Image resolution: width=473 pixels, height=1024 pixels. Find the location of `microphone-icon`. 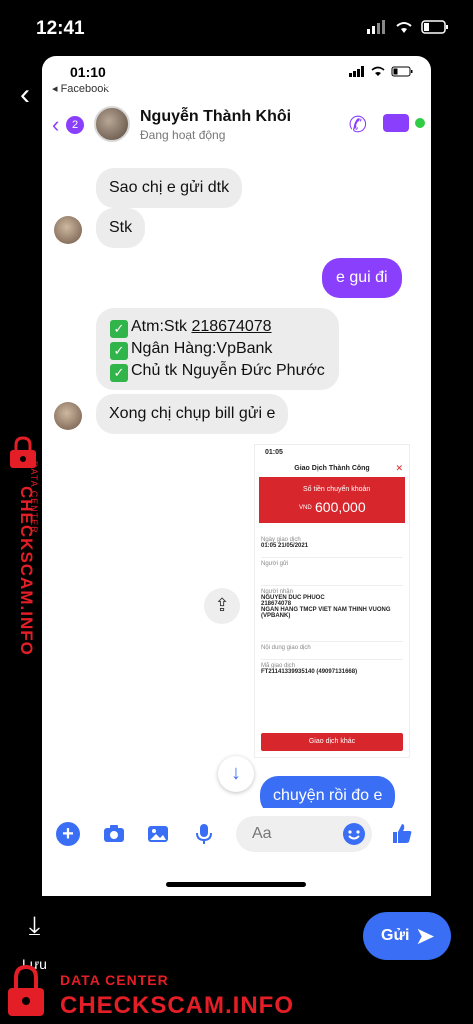

microphone-icon is located at coordinates (204, 834).